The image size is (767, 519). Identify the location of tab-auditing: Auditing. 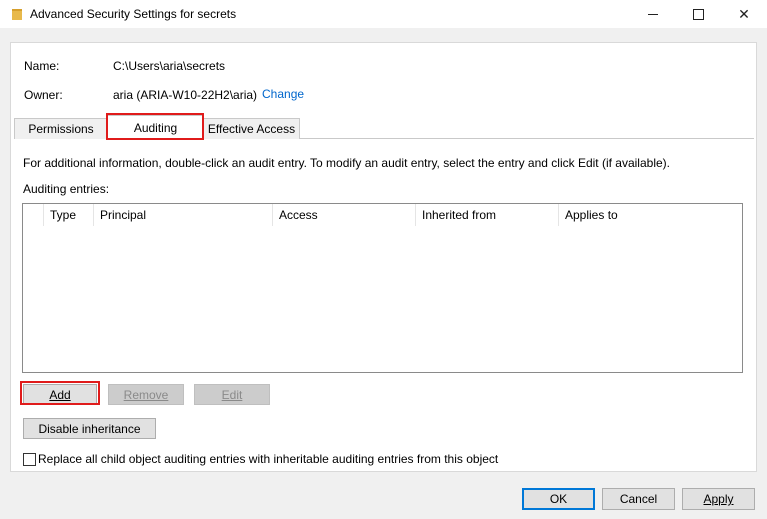
(155, 127).